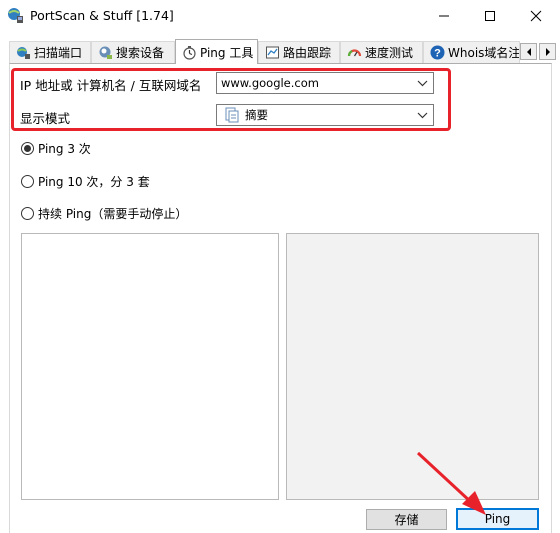 The height and width of the screenshot is (533, 560). I want to click on tab-search-devices: 搜索设备, so click(133, 52).